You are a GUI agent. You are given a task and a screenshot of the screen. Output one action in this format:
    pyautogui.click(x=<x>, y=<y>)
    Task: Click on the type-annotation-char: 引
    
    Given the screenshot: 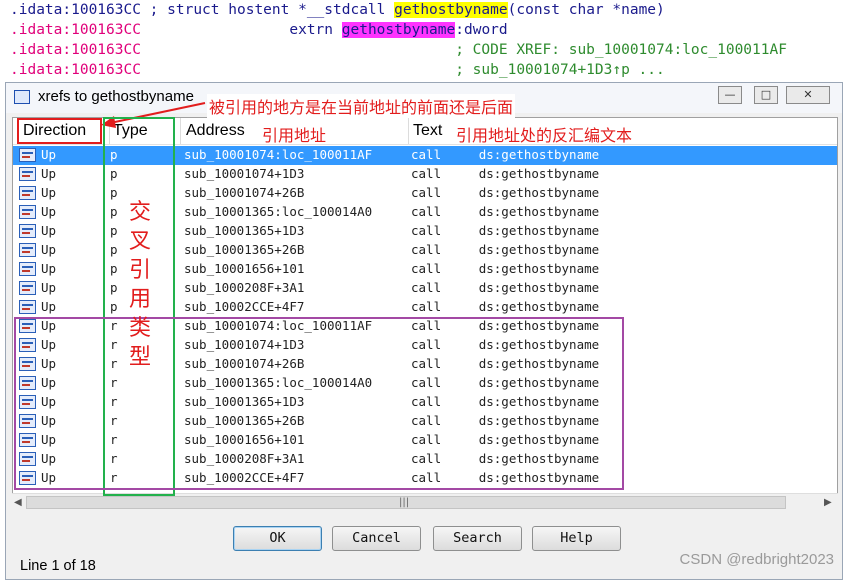 What is the action you would take?
    pyautogui.click(x=139, y=270)
    